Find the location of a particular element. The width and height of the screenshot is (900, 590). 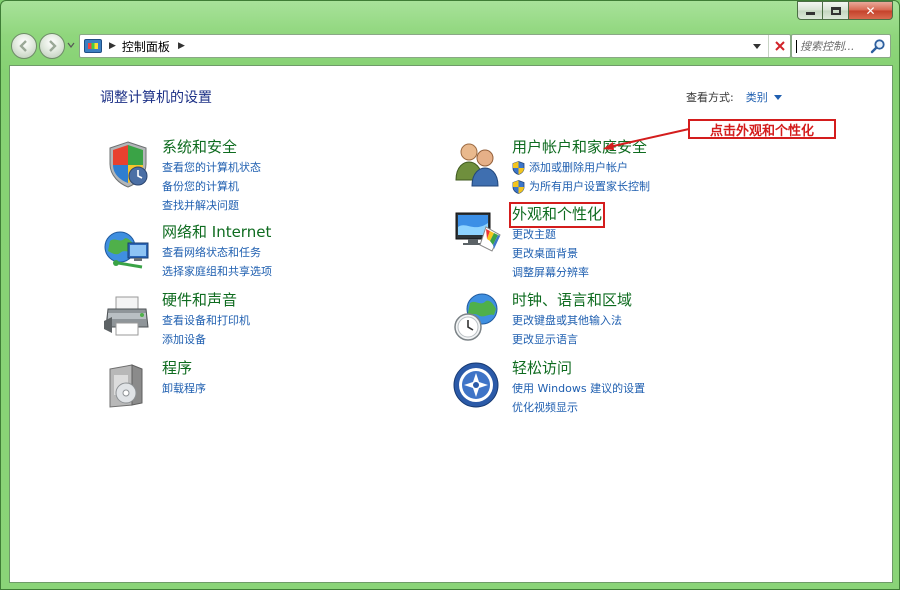

link-view-network-status: 查看网络状态和任务 is located at coordinates (217, 252).